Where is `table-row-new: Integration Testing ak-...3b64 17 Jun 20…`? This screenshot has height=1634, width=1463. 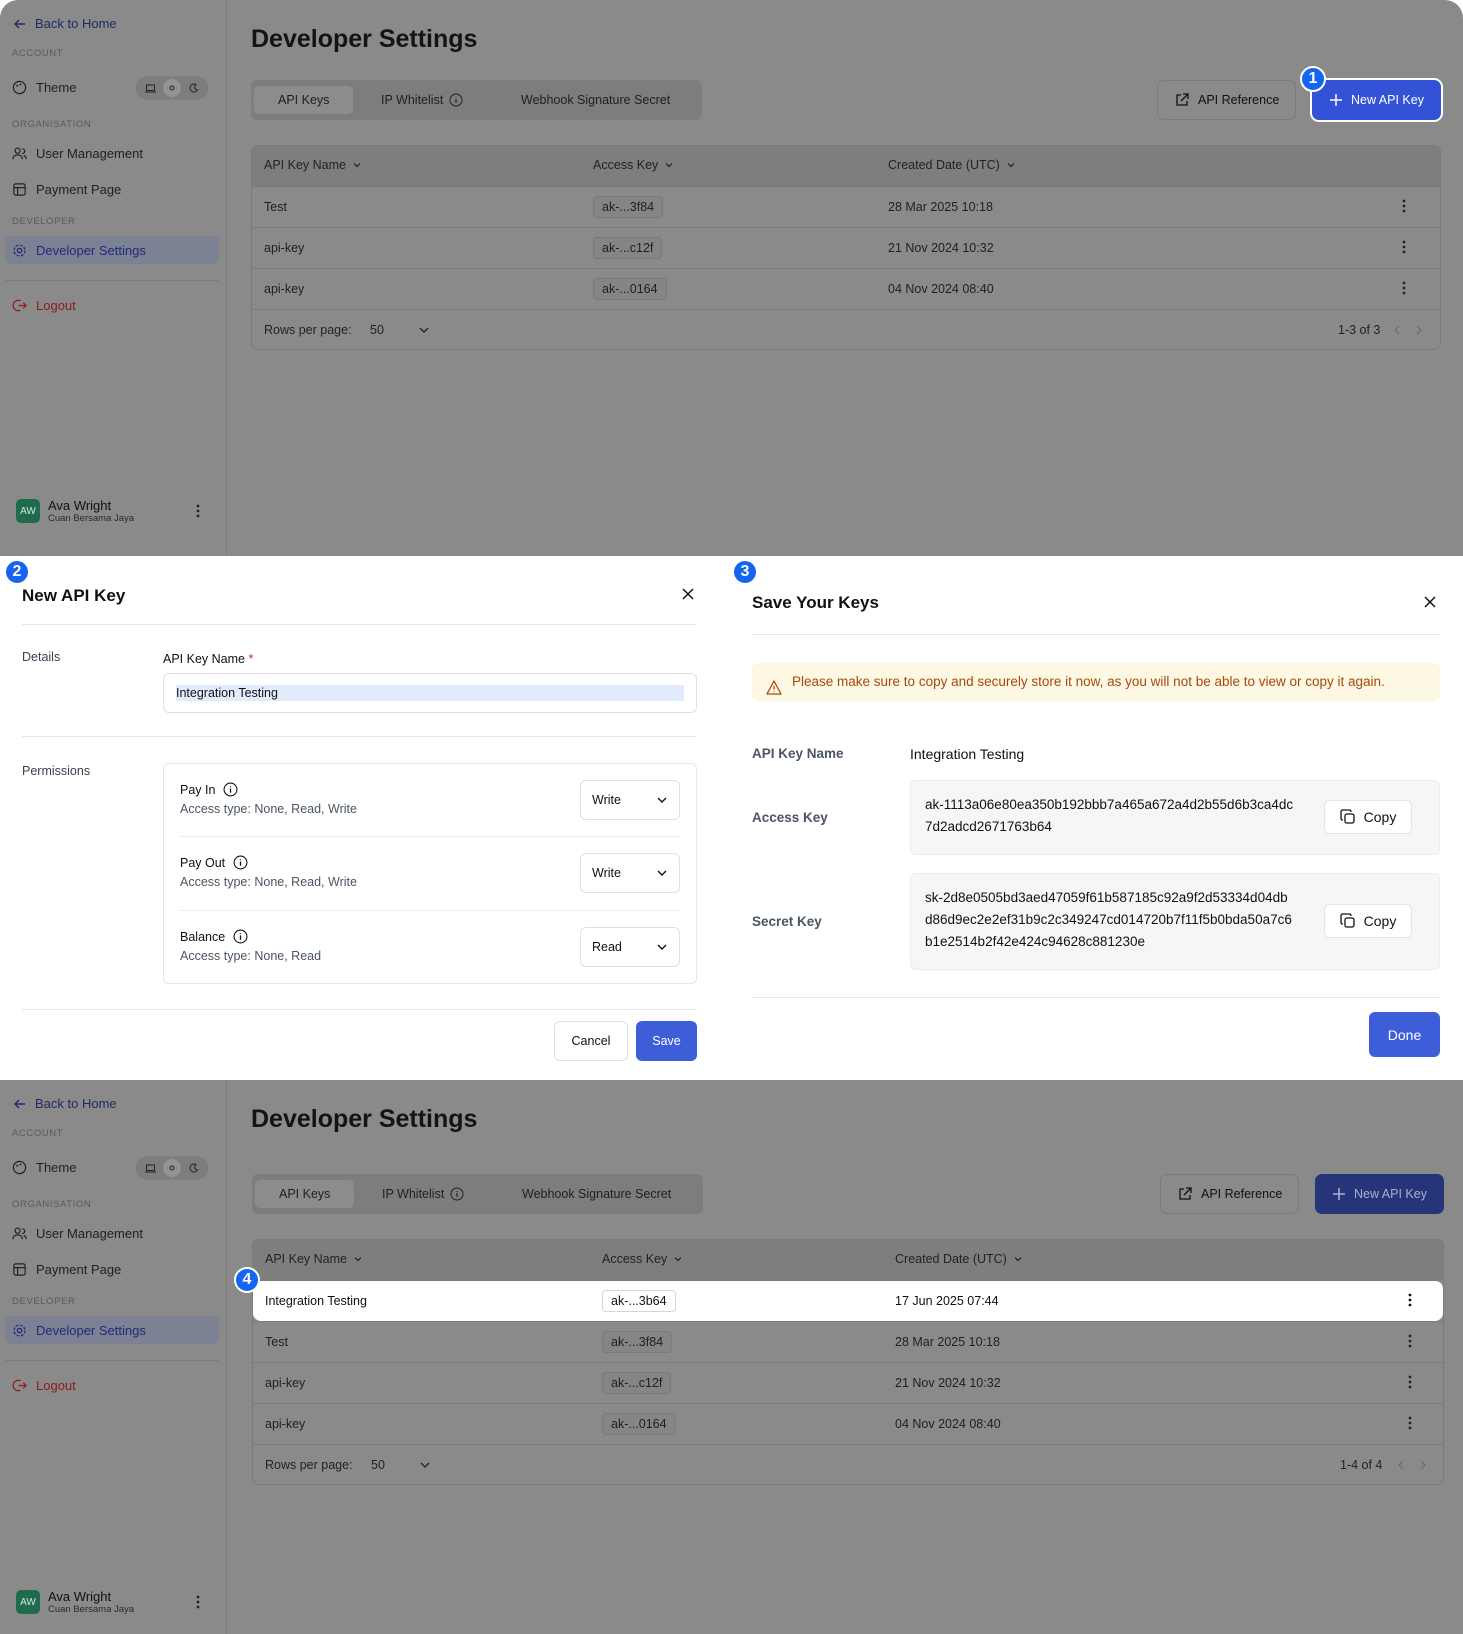
table-row-new: Integration Testing ak-...3b64 17 Jun 20… is located at coordinates (848, 1300).